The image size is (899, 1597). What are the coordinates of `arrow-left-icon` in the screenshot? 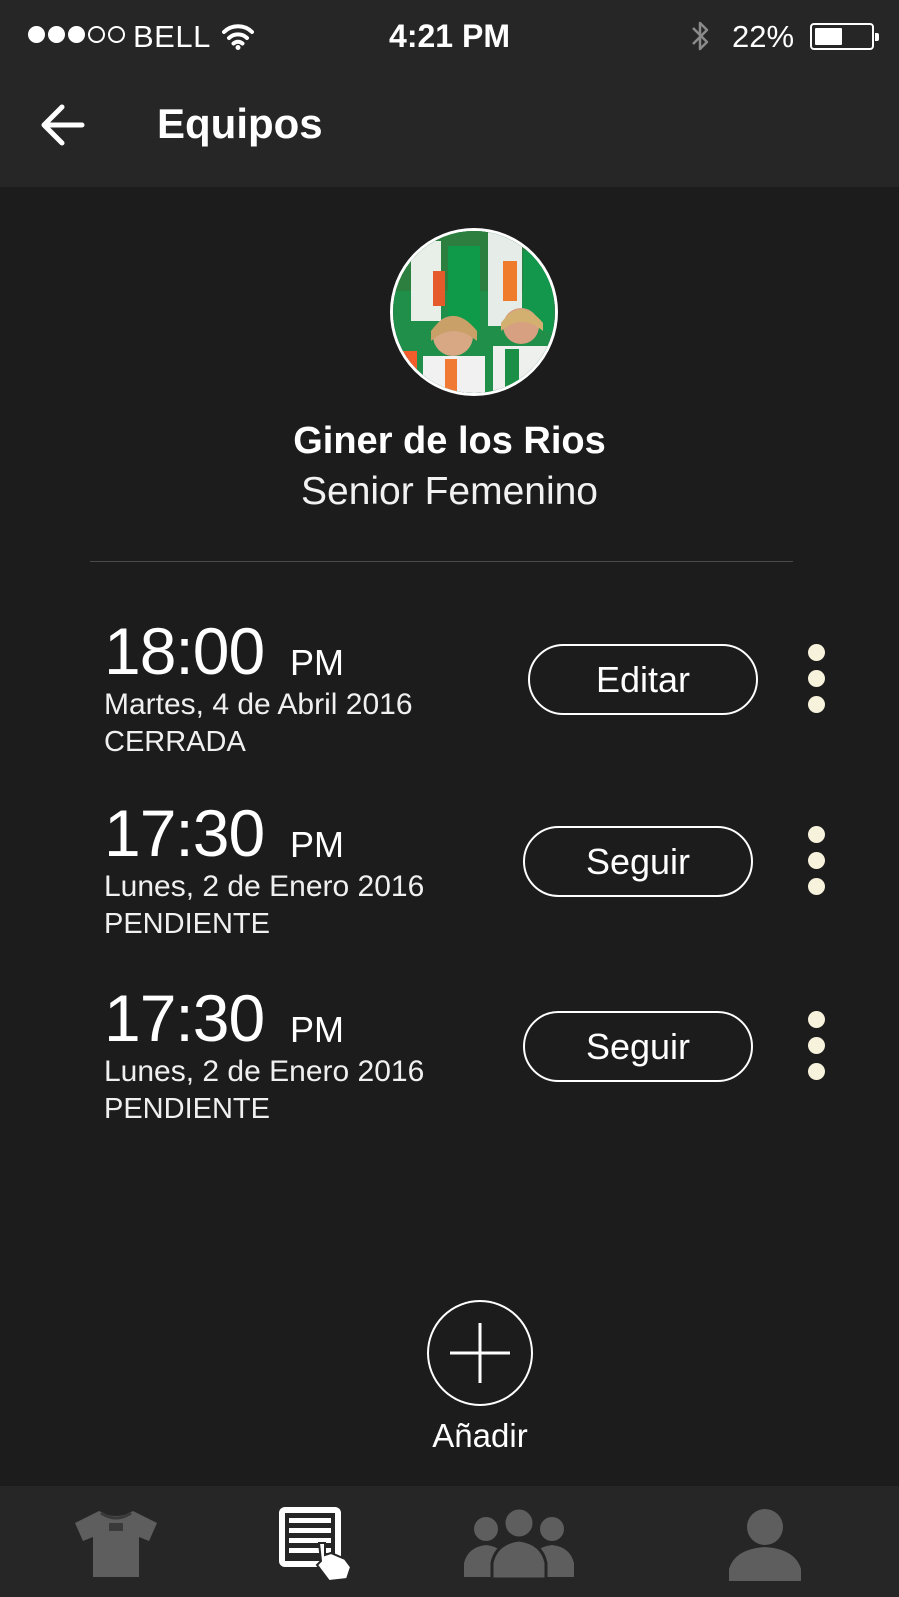 It's located at (63, 125).